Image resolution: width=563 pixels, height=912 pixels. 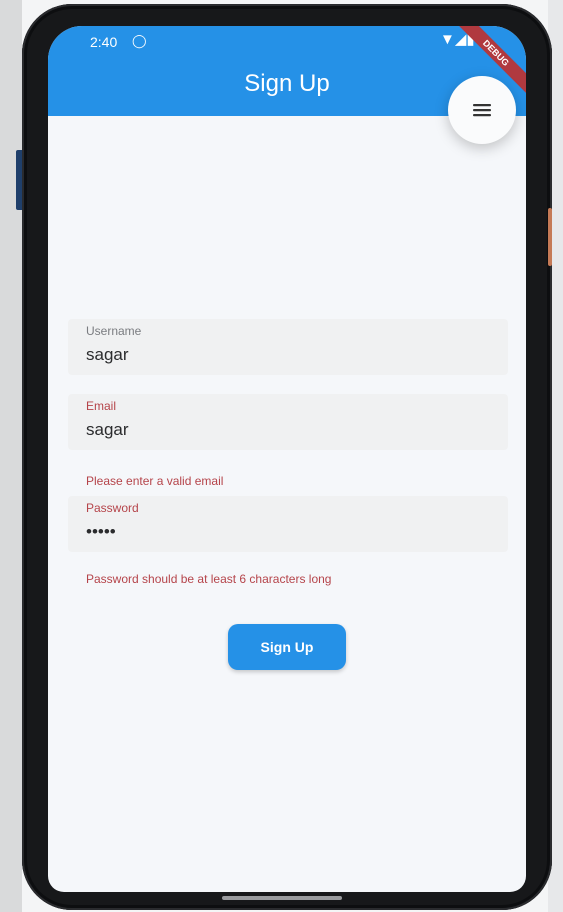 What do you see at coordinates (114, 331) in the screenshot?
I see `username-label: Username` at bounding box center [114, 331].